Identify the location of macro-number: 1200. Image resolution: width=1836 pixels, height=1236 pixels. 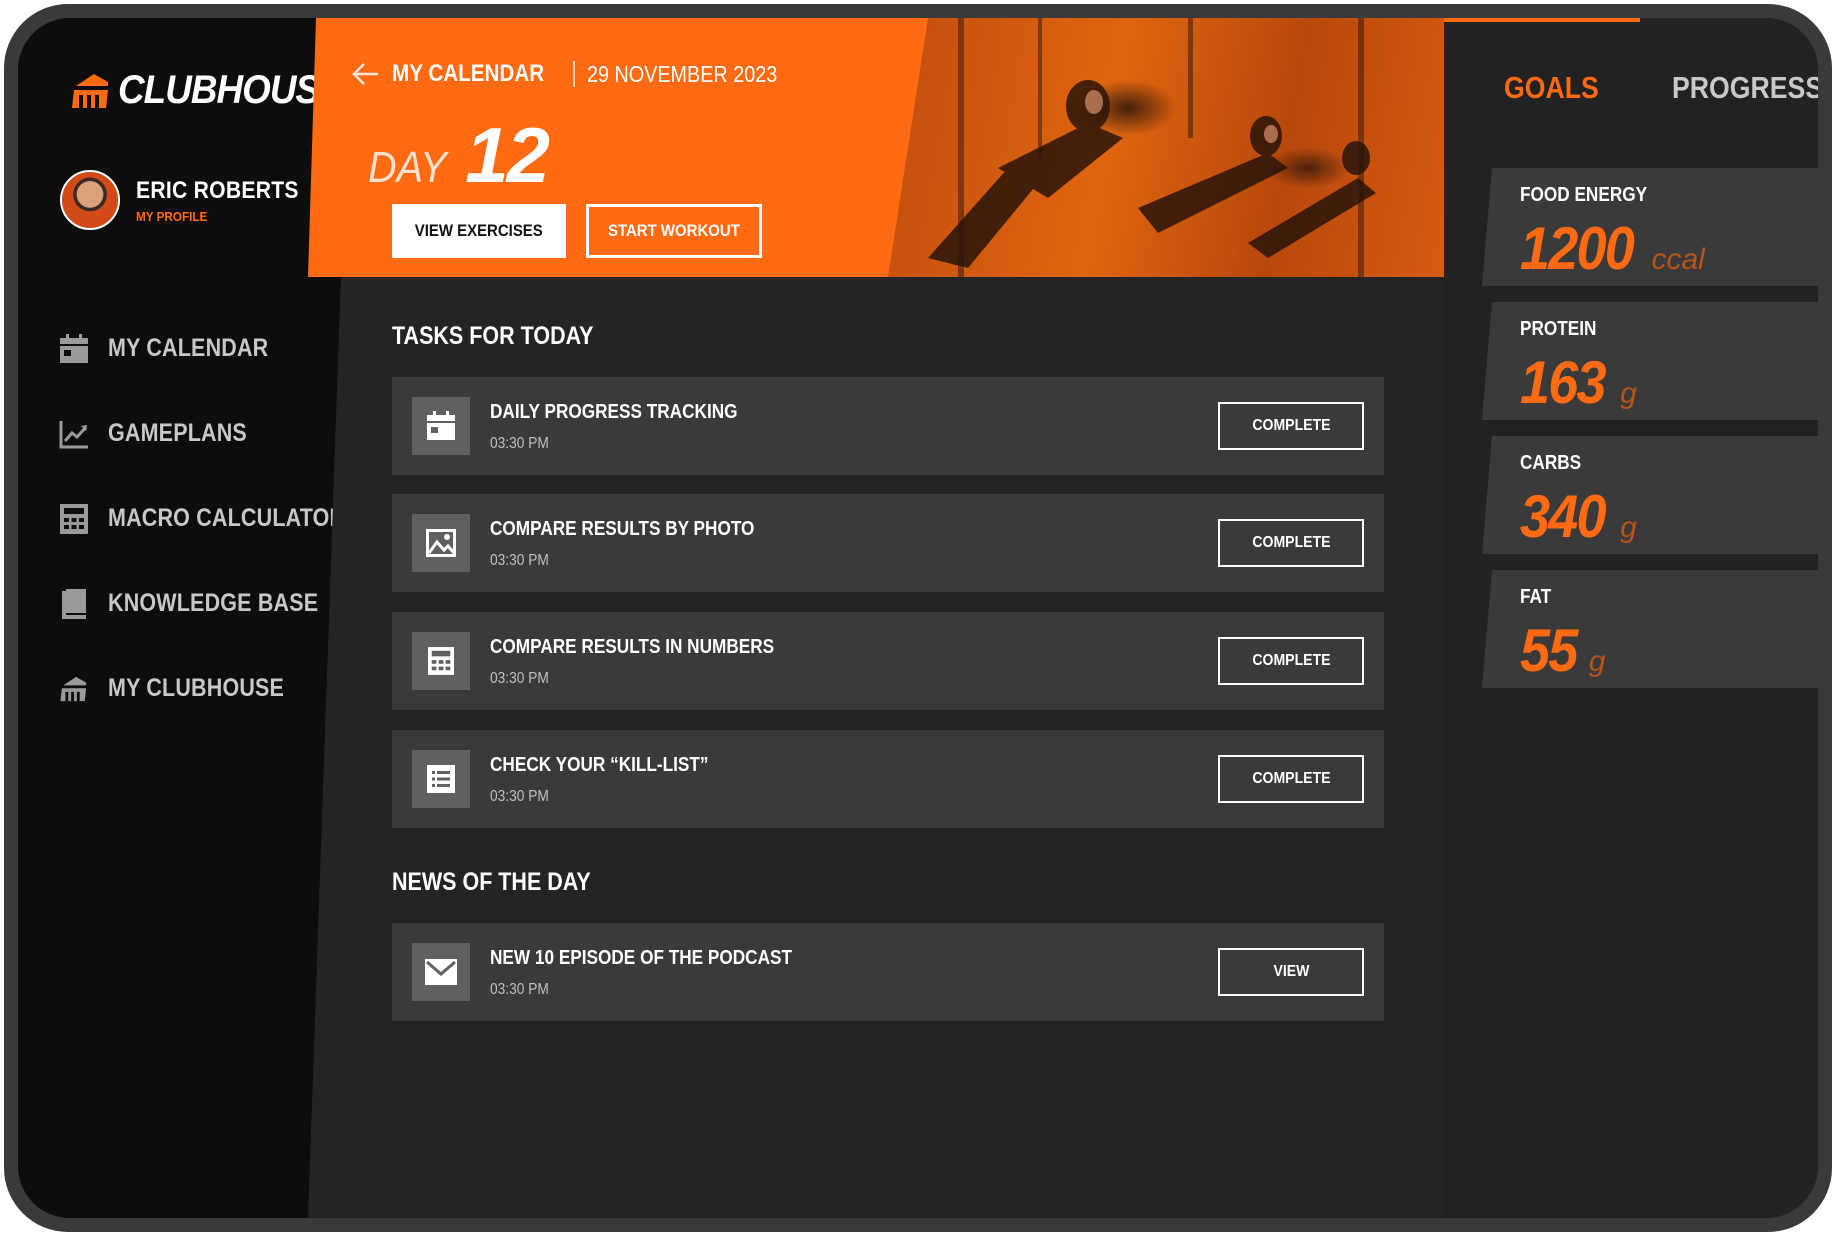
(1577, 248).